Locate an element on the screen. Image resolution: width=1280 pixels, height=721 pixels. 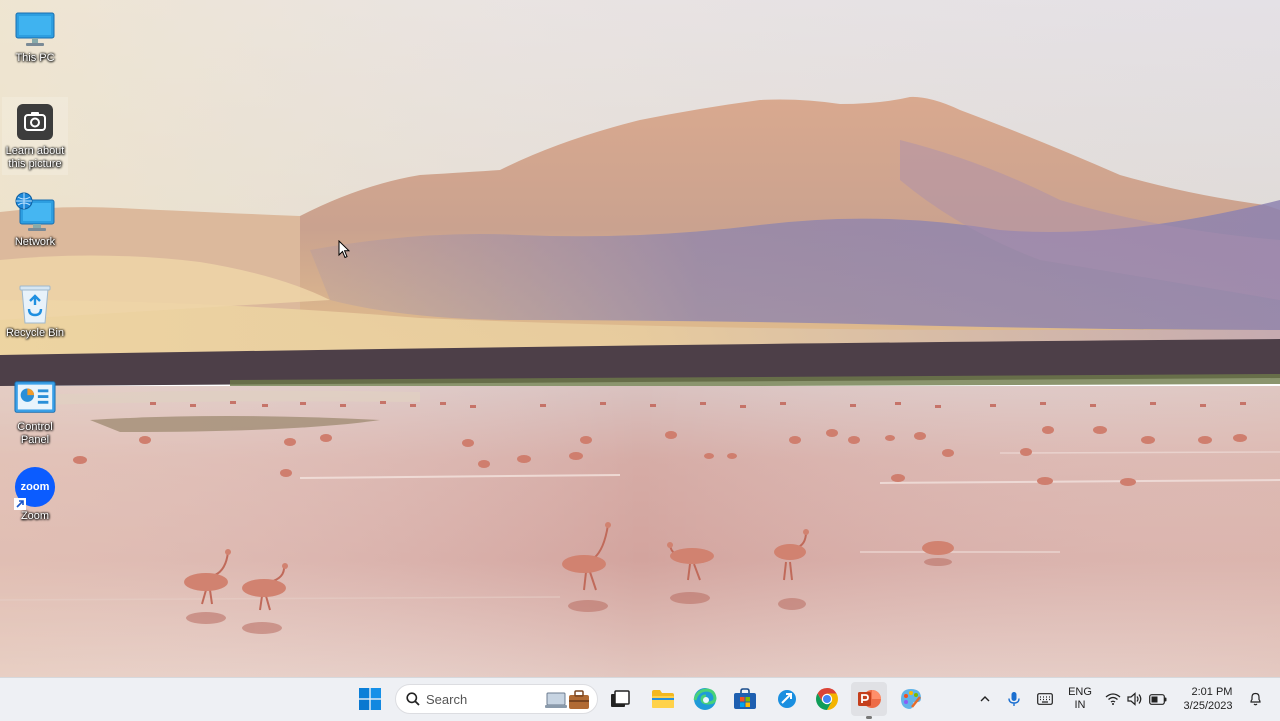
clock-date: 3/25/2023 is located at coordinates (1208, 706).